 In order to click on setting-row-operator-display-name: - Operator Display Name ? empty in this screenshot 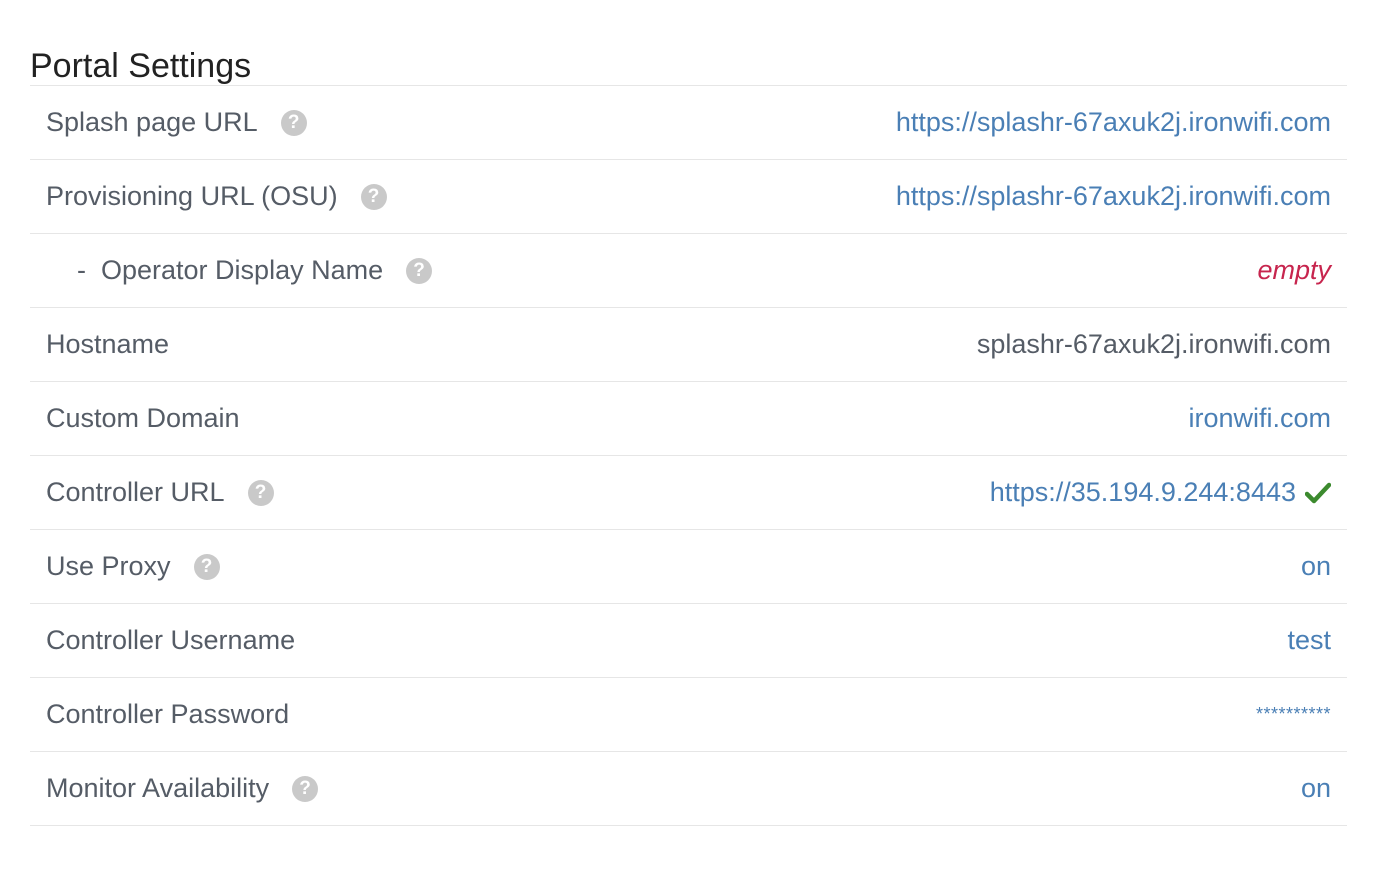, I will do `click(688, 271)`.